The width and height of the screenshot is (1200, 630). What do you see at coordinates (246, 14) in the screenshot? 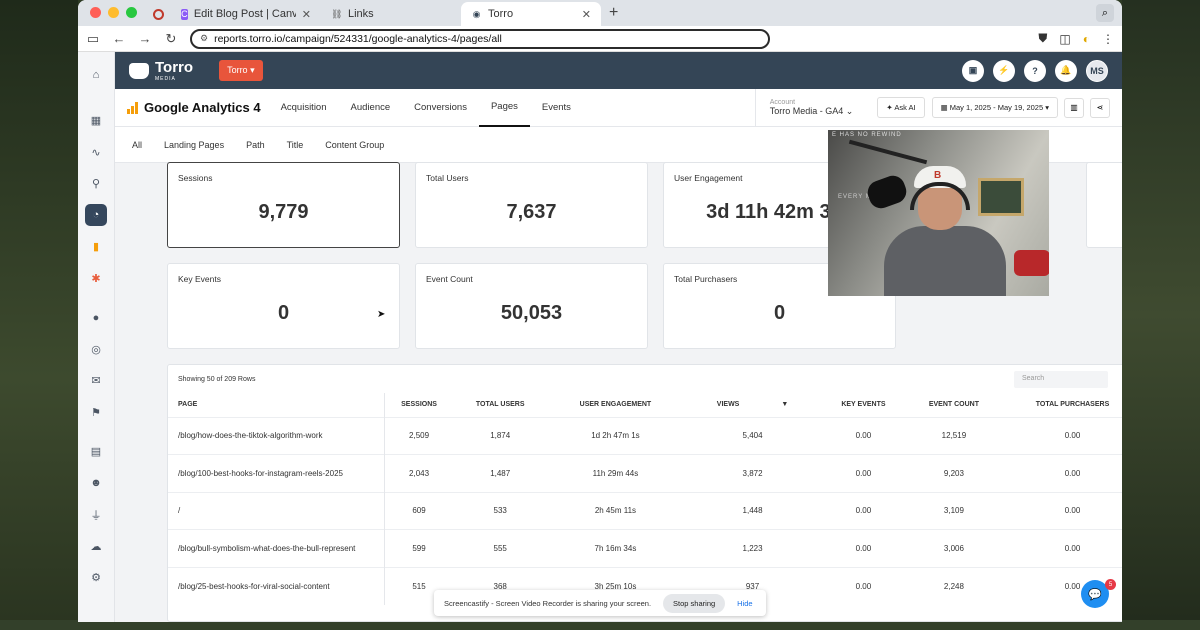
I see `tab-canva: C Edit Blog Post | Canva's $100M S ✕` at bounding box center [246, 14].